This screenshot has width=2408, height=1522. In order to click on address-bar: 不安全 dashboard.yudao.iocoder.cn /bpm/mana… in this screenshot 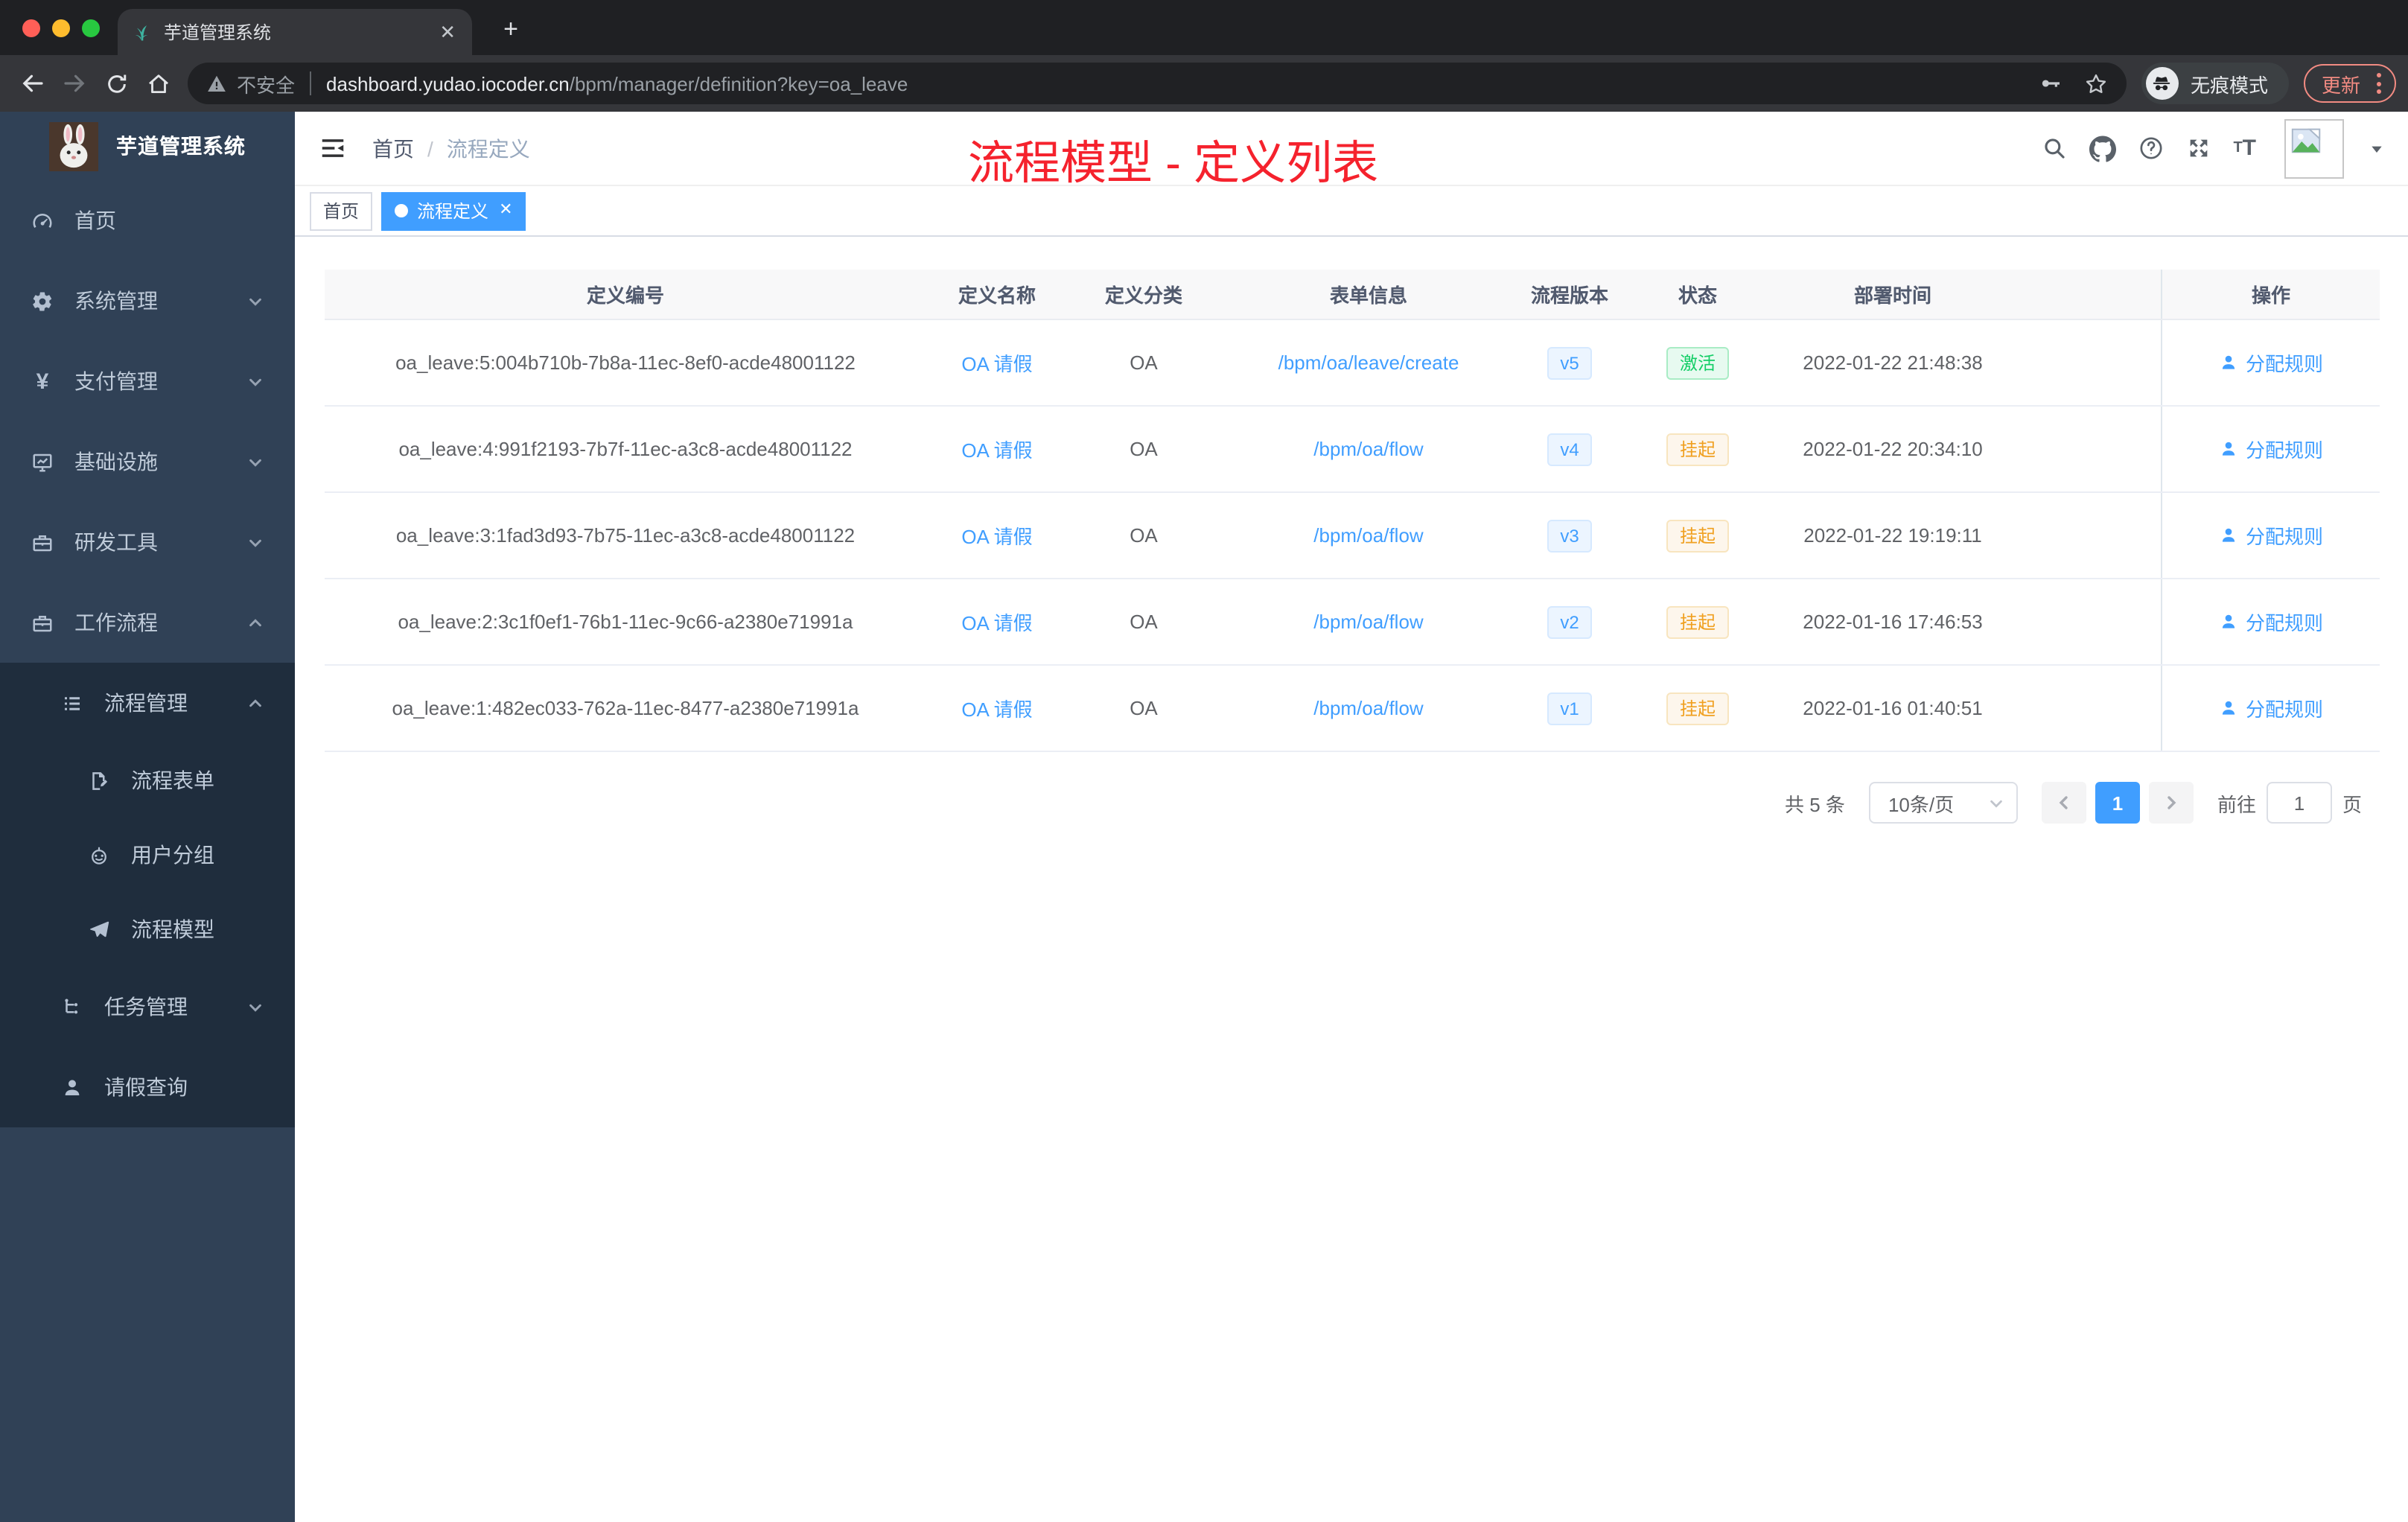, I will do `click(1157, 83)`.